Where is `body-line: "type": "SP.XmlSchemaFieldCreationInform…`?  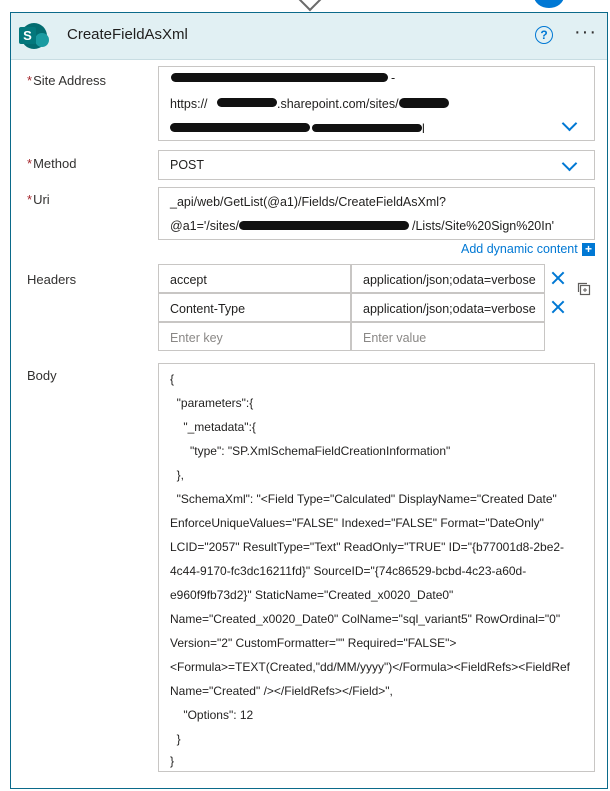
body-line: "type": "SP.XmlSchemaFieldCreationInform… is located at coordinates (310, 451).